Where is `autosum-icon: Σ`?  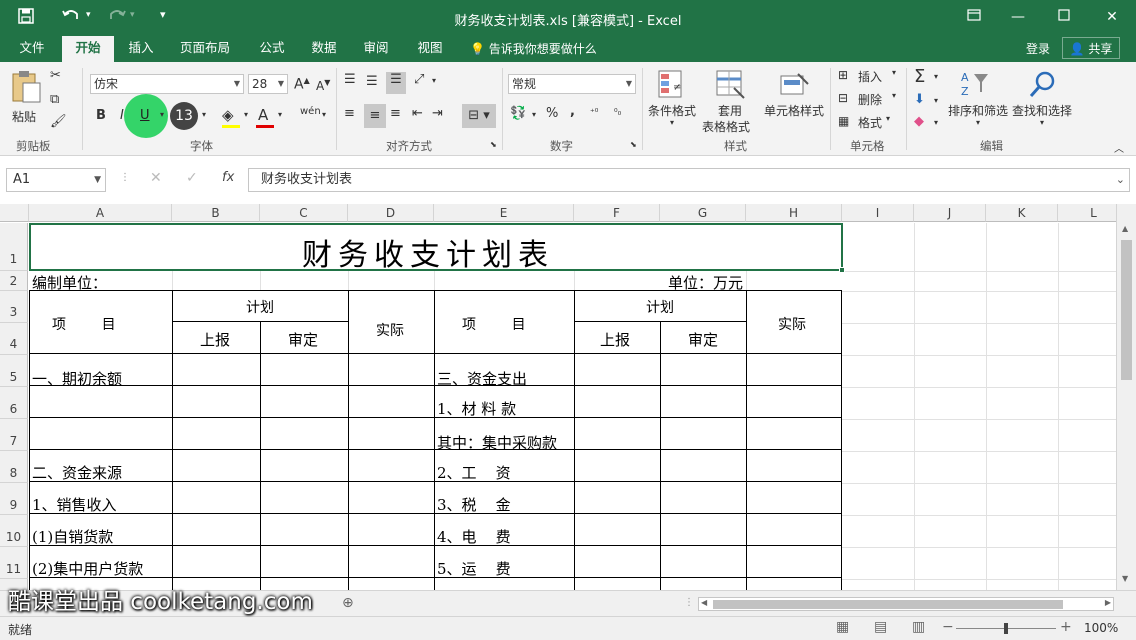 autosum-icon: Σ is located at coordinates (919, 76).